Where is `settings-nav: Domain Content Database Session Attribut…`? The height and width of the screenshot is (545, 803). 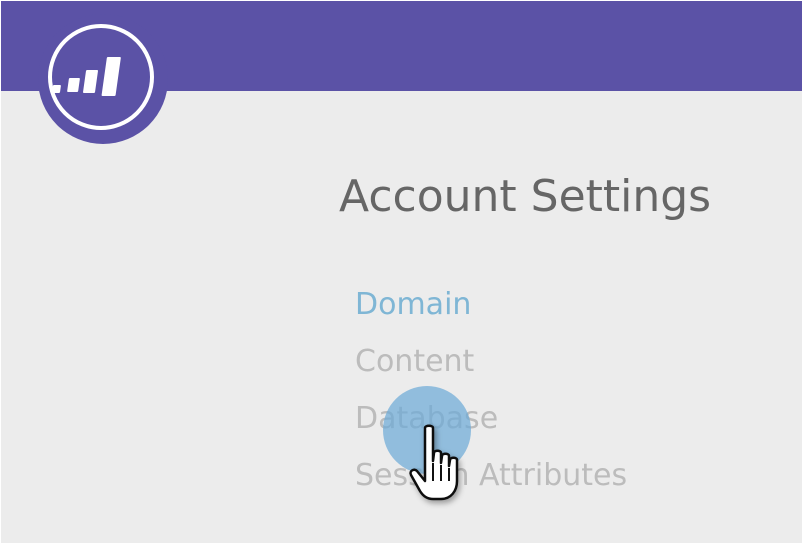 settings-nav: Domain Content Database Session Attribut… is located at coordinates (491, 395).